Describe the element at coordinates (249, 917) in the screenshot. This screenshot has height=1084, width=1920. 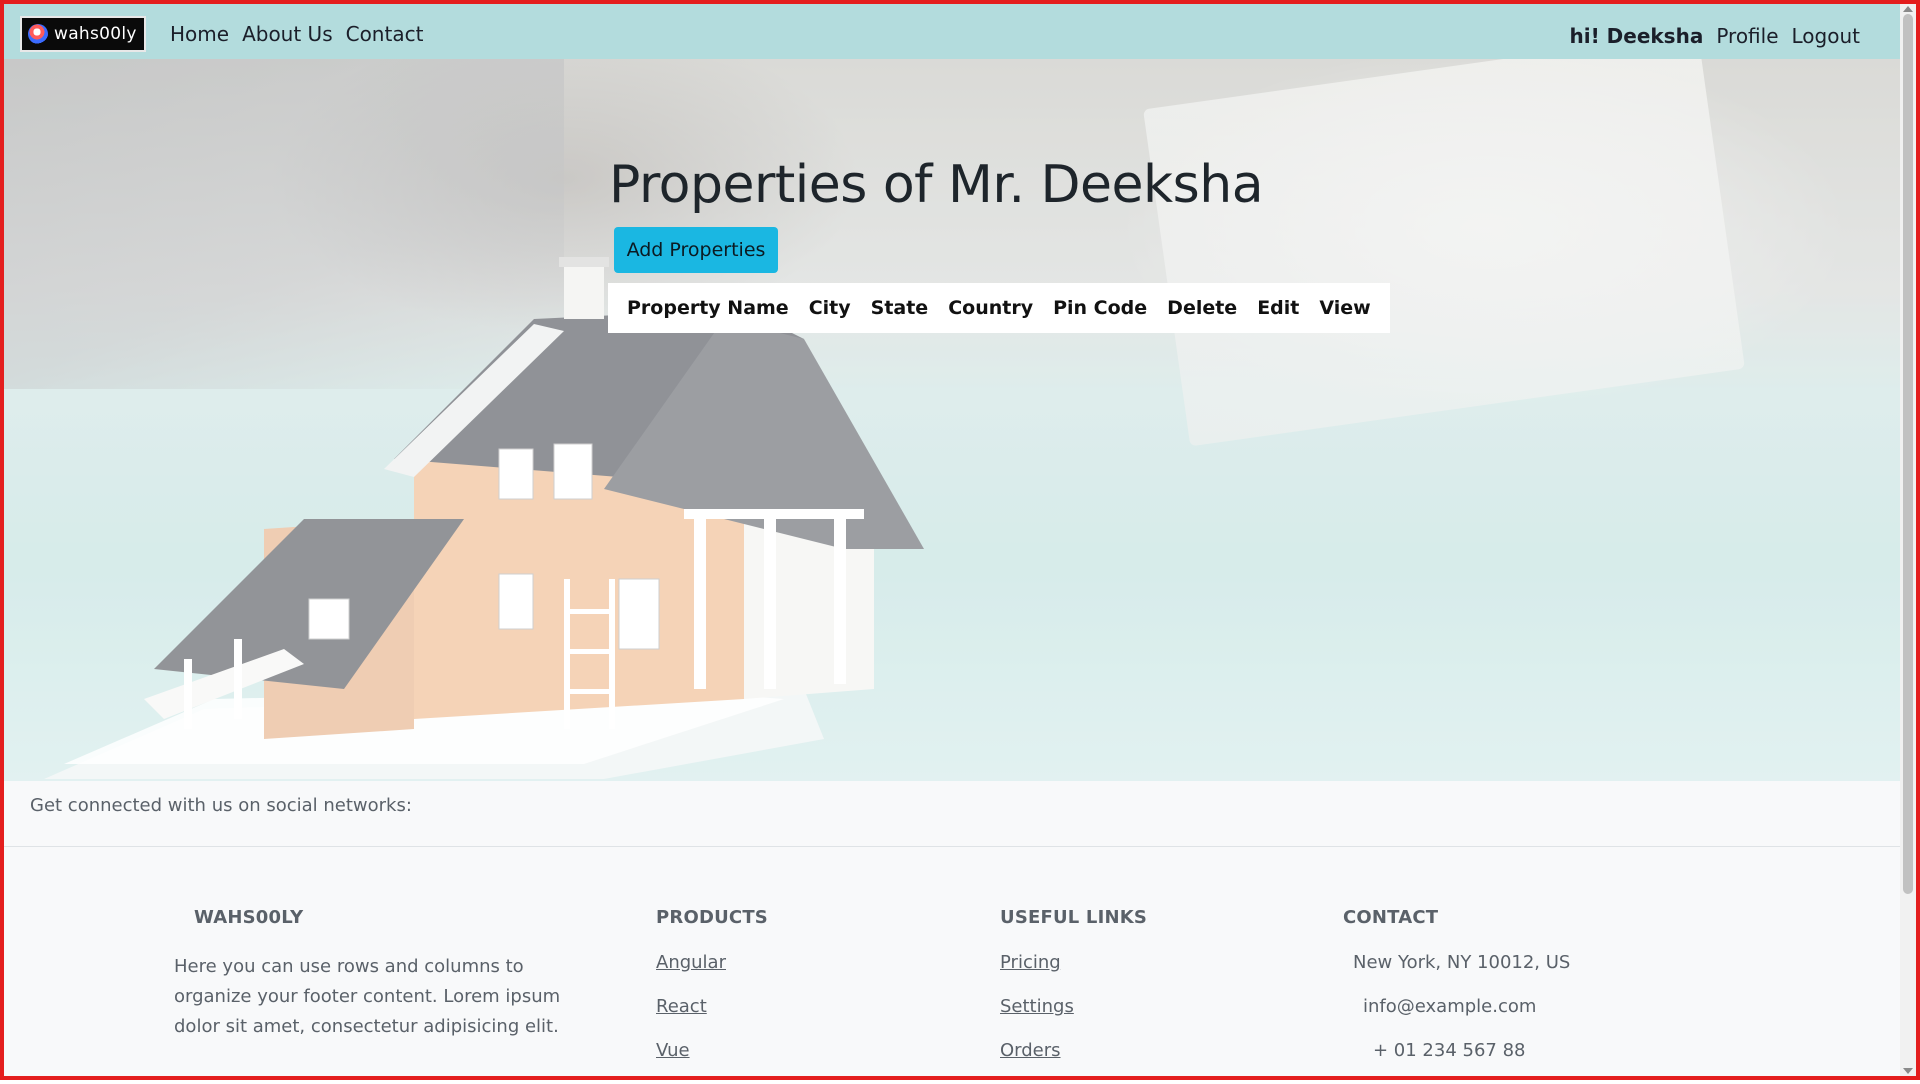
I see `footer-about-title: WAHS00LY` at that location.